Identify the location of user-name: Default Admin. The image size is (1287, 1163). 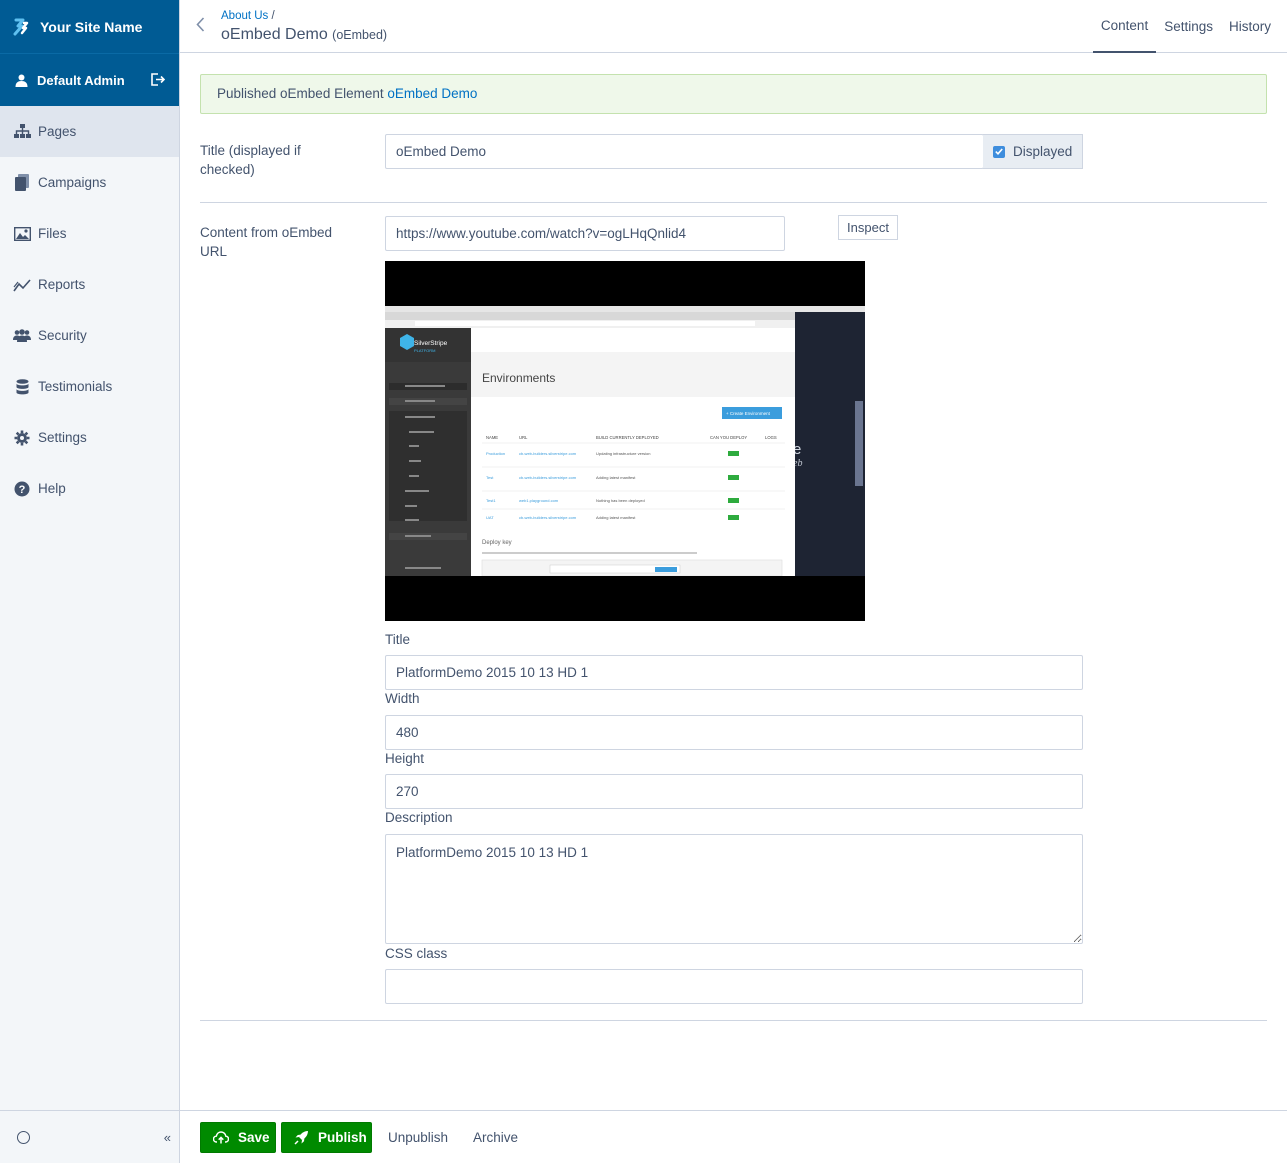
(81, 80).